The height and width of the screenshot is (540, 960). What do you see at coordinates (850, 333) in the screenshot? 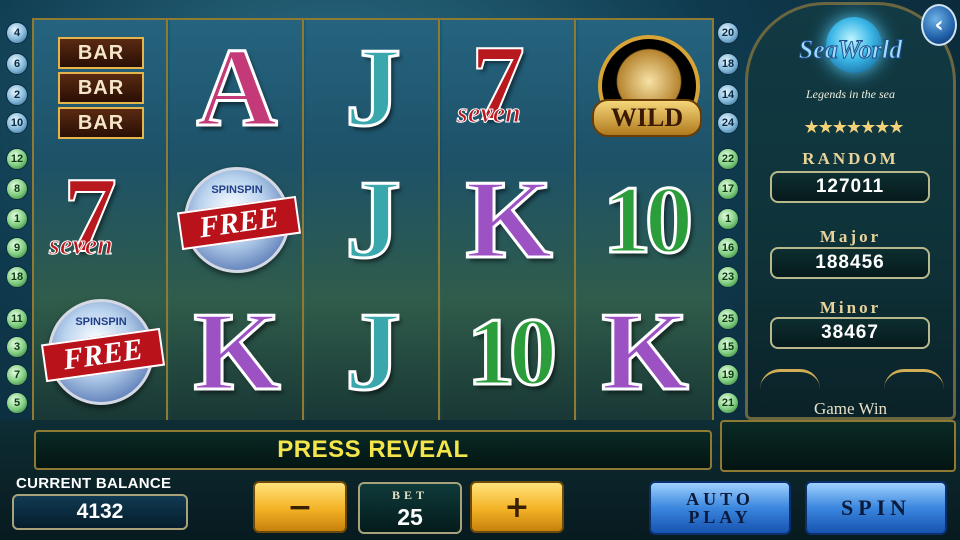
I see `minor-jackpot-value: 38467` at bounding box center [850, 333].